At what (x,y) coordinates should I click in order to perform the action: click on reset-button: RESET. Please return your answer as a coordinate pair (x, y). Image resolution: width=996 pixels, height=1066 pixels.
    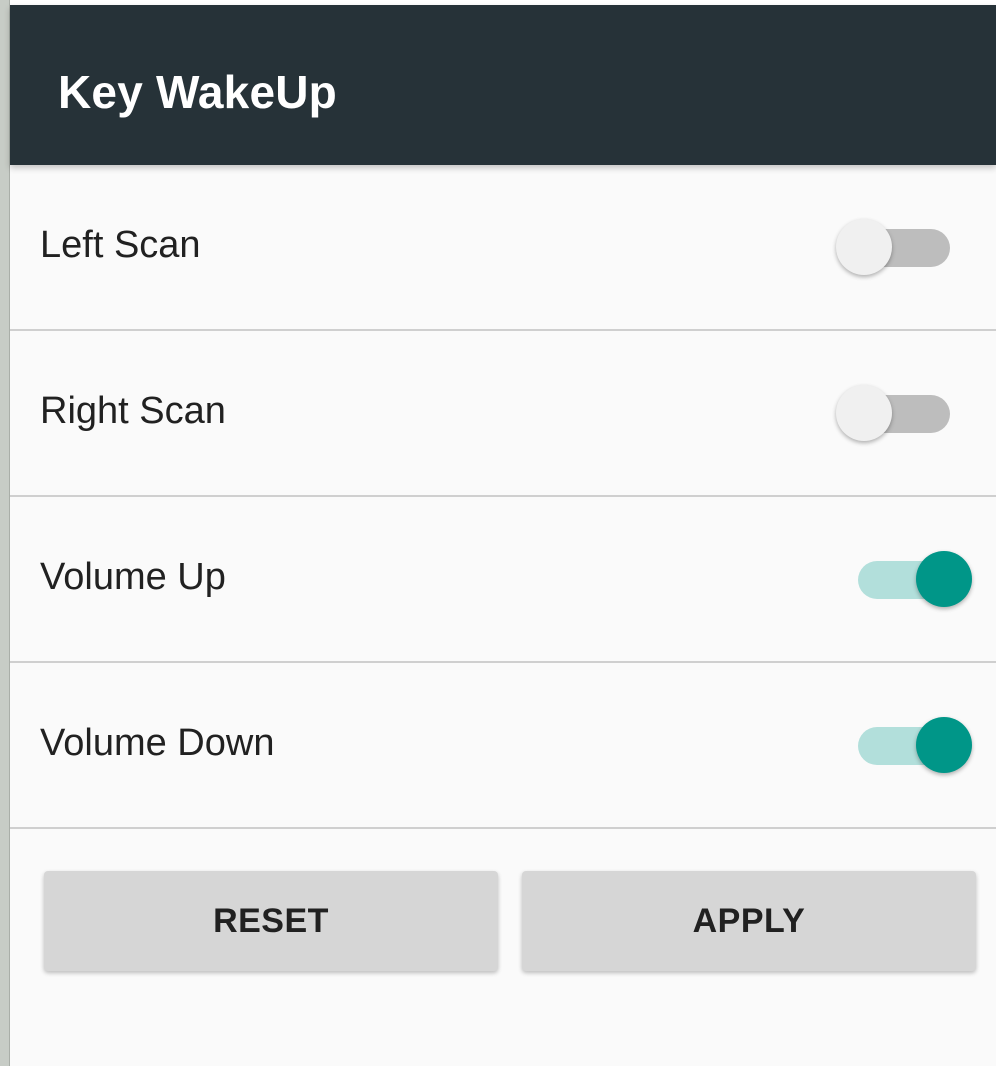
    Looking at the image, I should click on (271, 921).